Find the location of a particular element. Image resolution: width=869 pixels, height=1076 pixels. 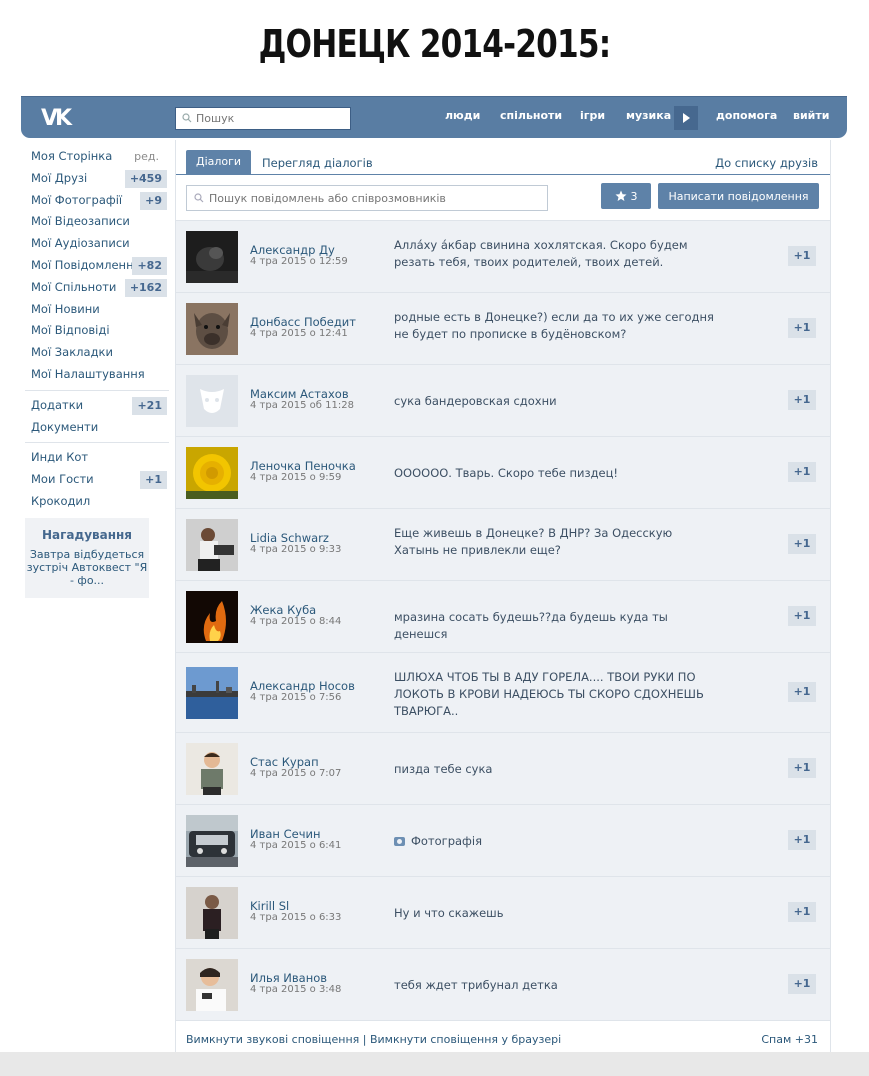

dialog-row: Иван Сечин 4 тра 2015 о 6:41 Фотографія +1 is located at coordinates (503, 840).